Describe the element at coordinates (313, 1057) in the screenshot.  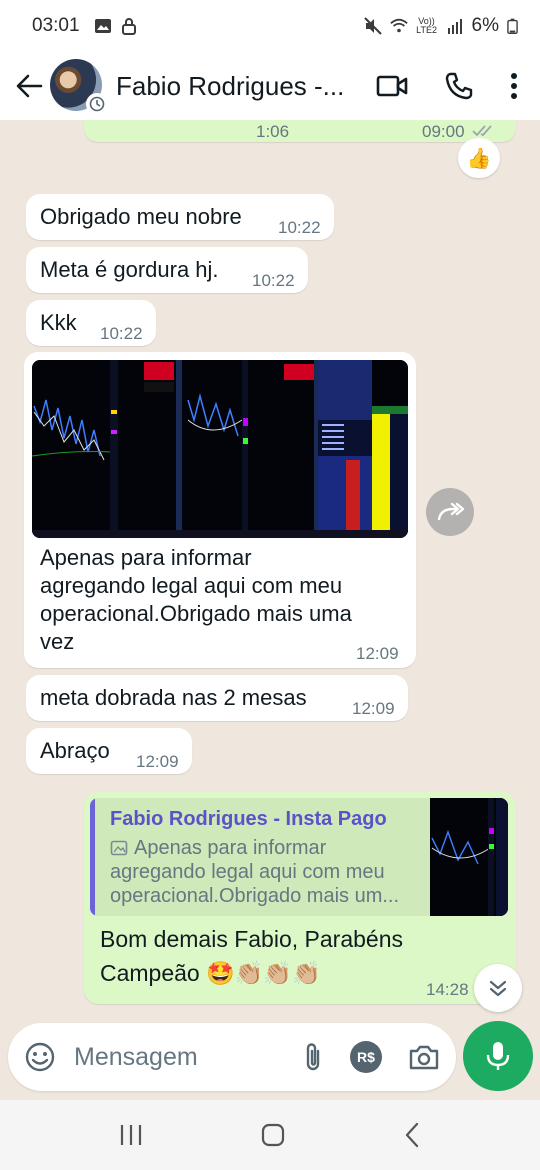
I see `attach-icon` at that location.